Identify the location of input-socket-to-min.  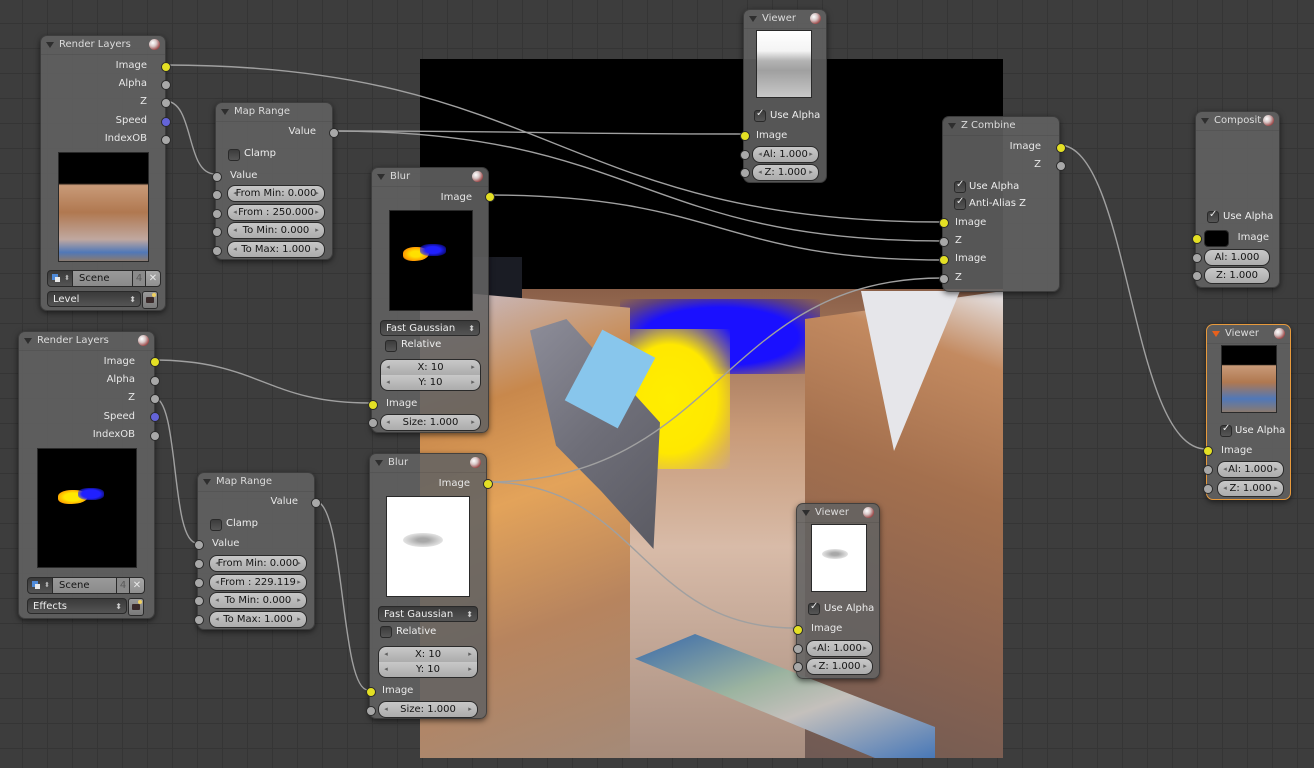
(199, 601).